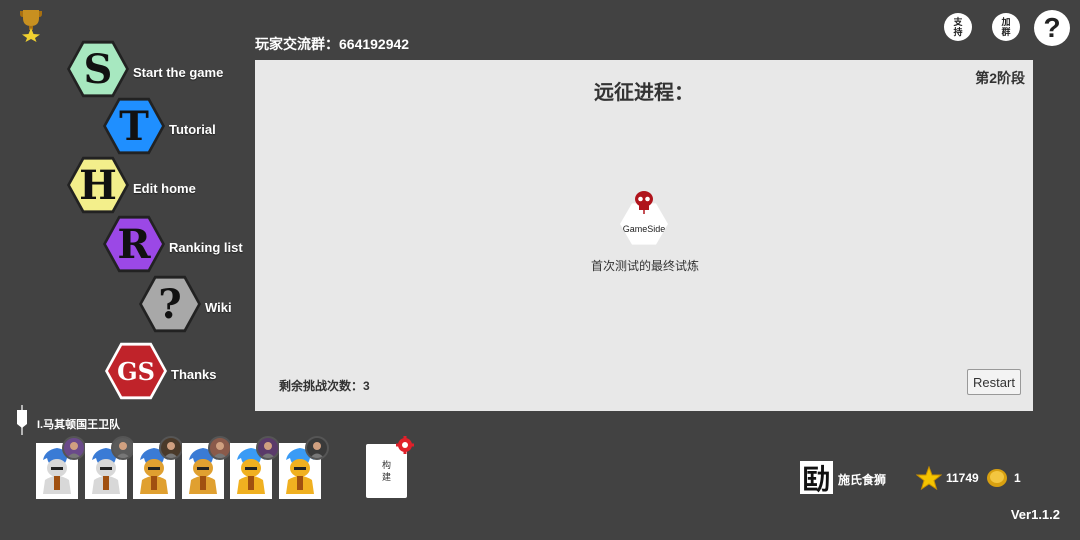 The width and height of the screenshot is (1080, 540). What do you see at coordinates (386, 471) in the screenshot?
I see `build-label: 构 建` at bounding box center [386, 471].